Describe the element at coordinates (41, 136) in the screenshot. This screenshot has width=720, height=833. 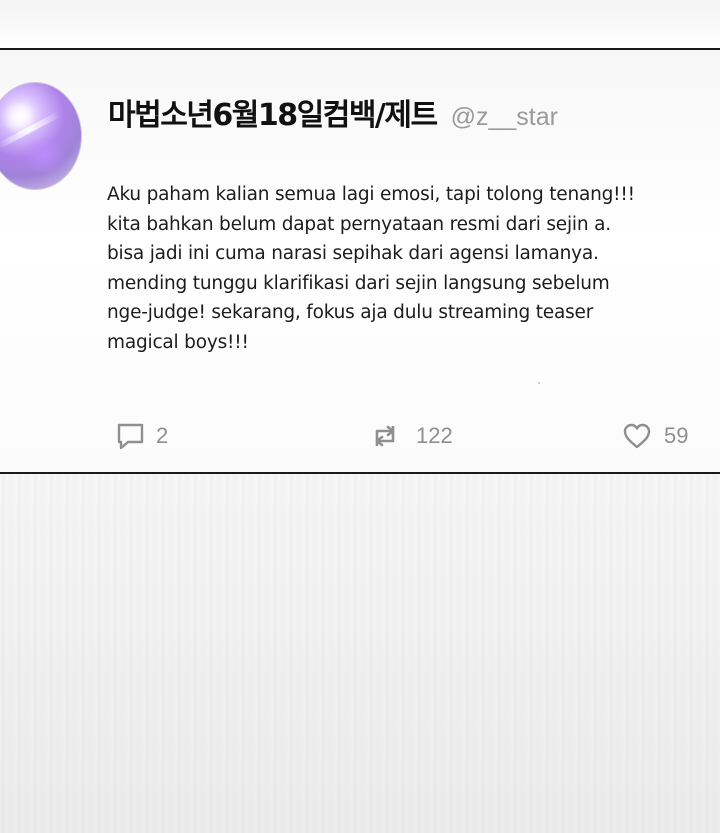
I see `avatar` at that location.